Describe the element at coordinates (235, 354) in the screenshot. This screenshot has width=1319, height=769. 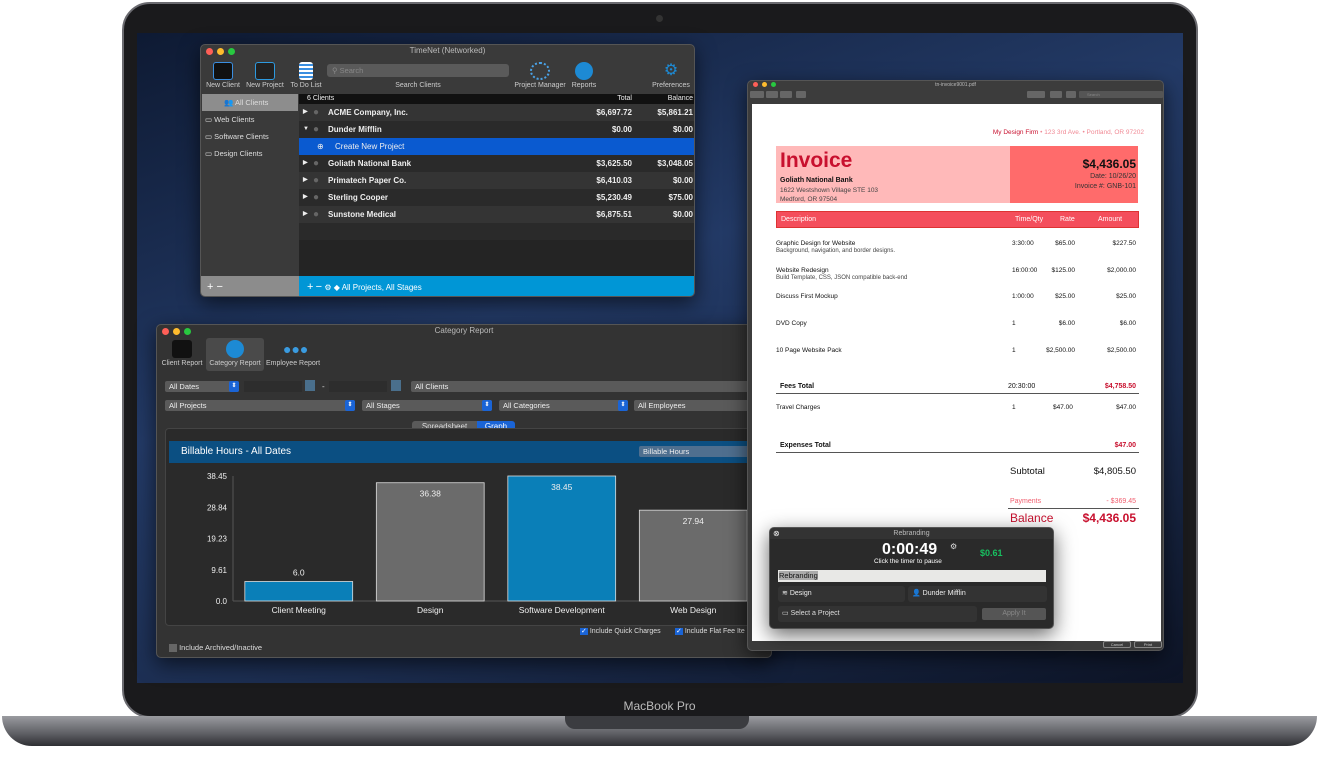
I see `tab-category-report: Category Report` at that location.